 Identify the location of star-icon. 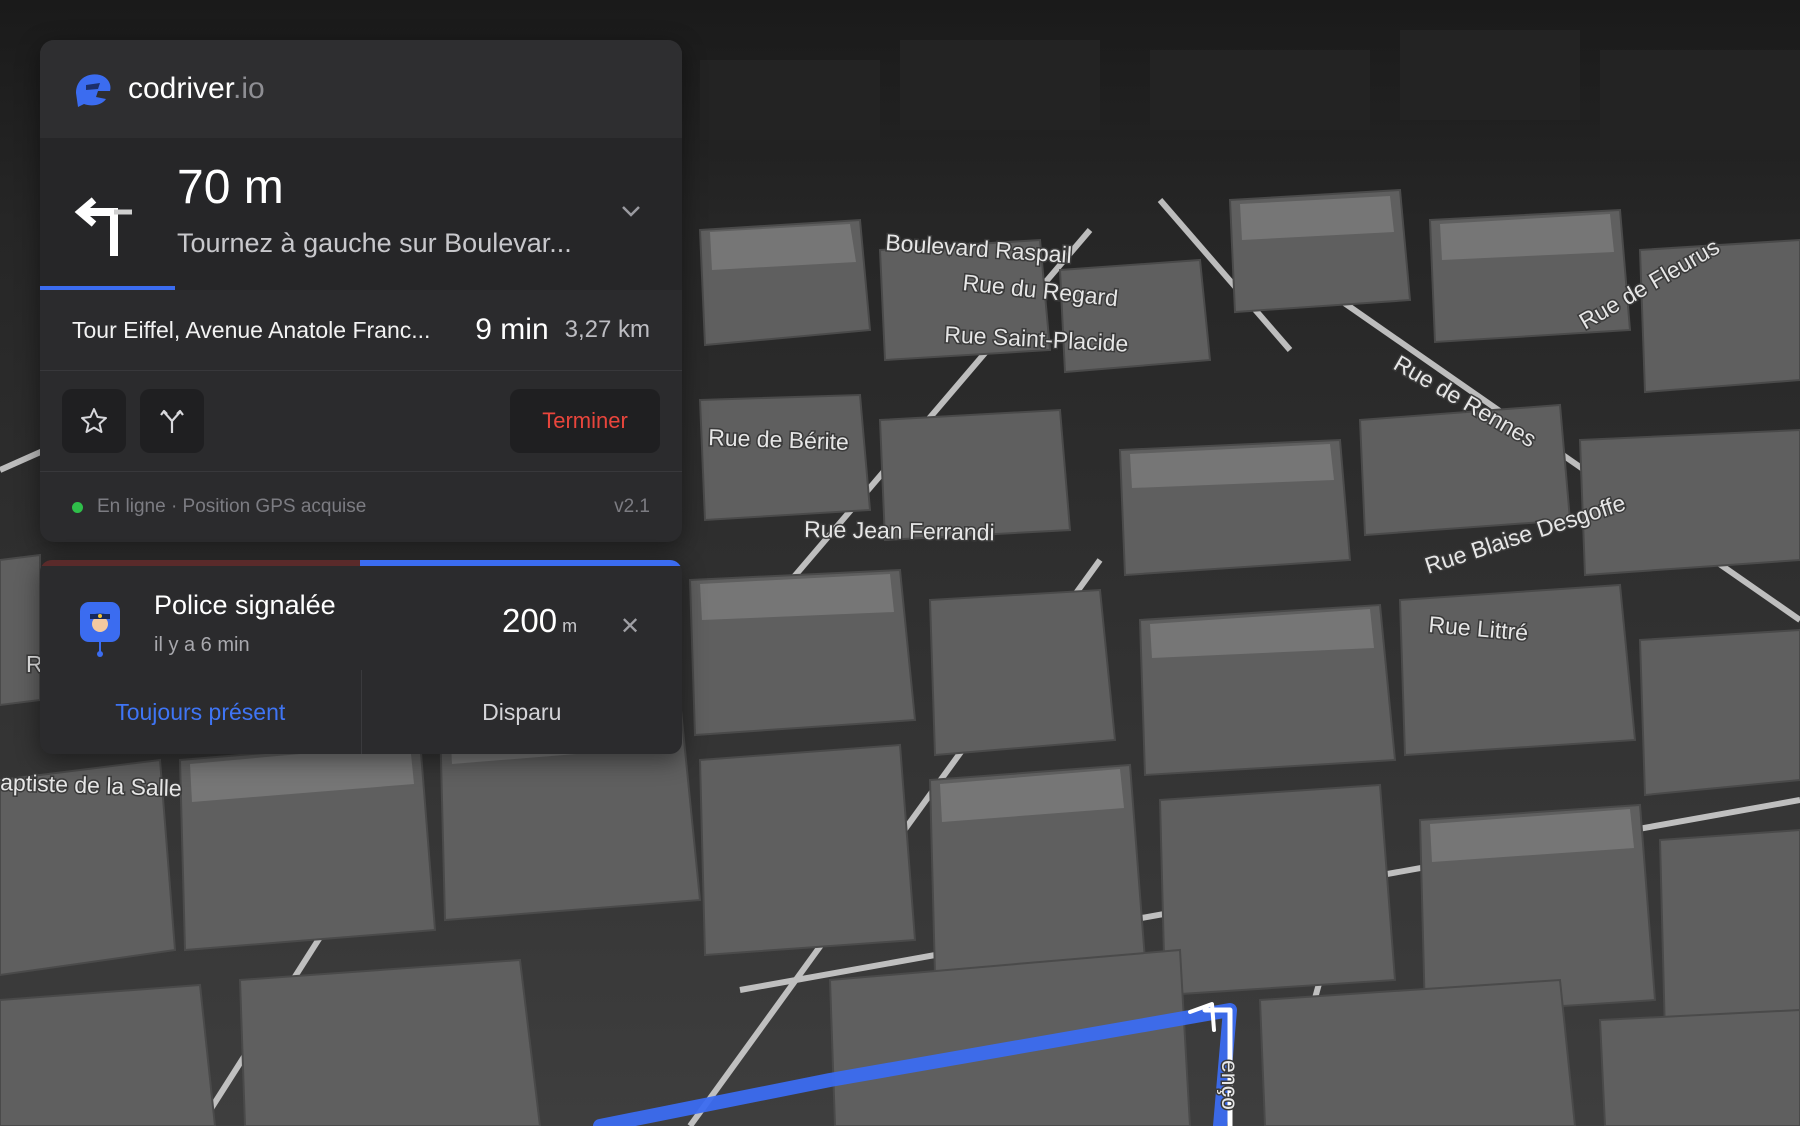
(94, 420).